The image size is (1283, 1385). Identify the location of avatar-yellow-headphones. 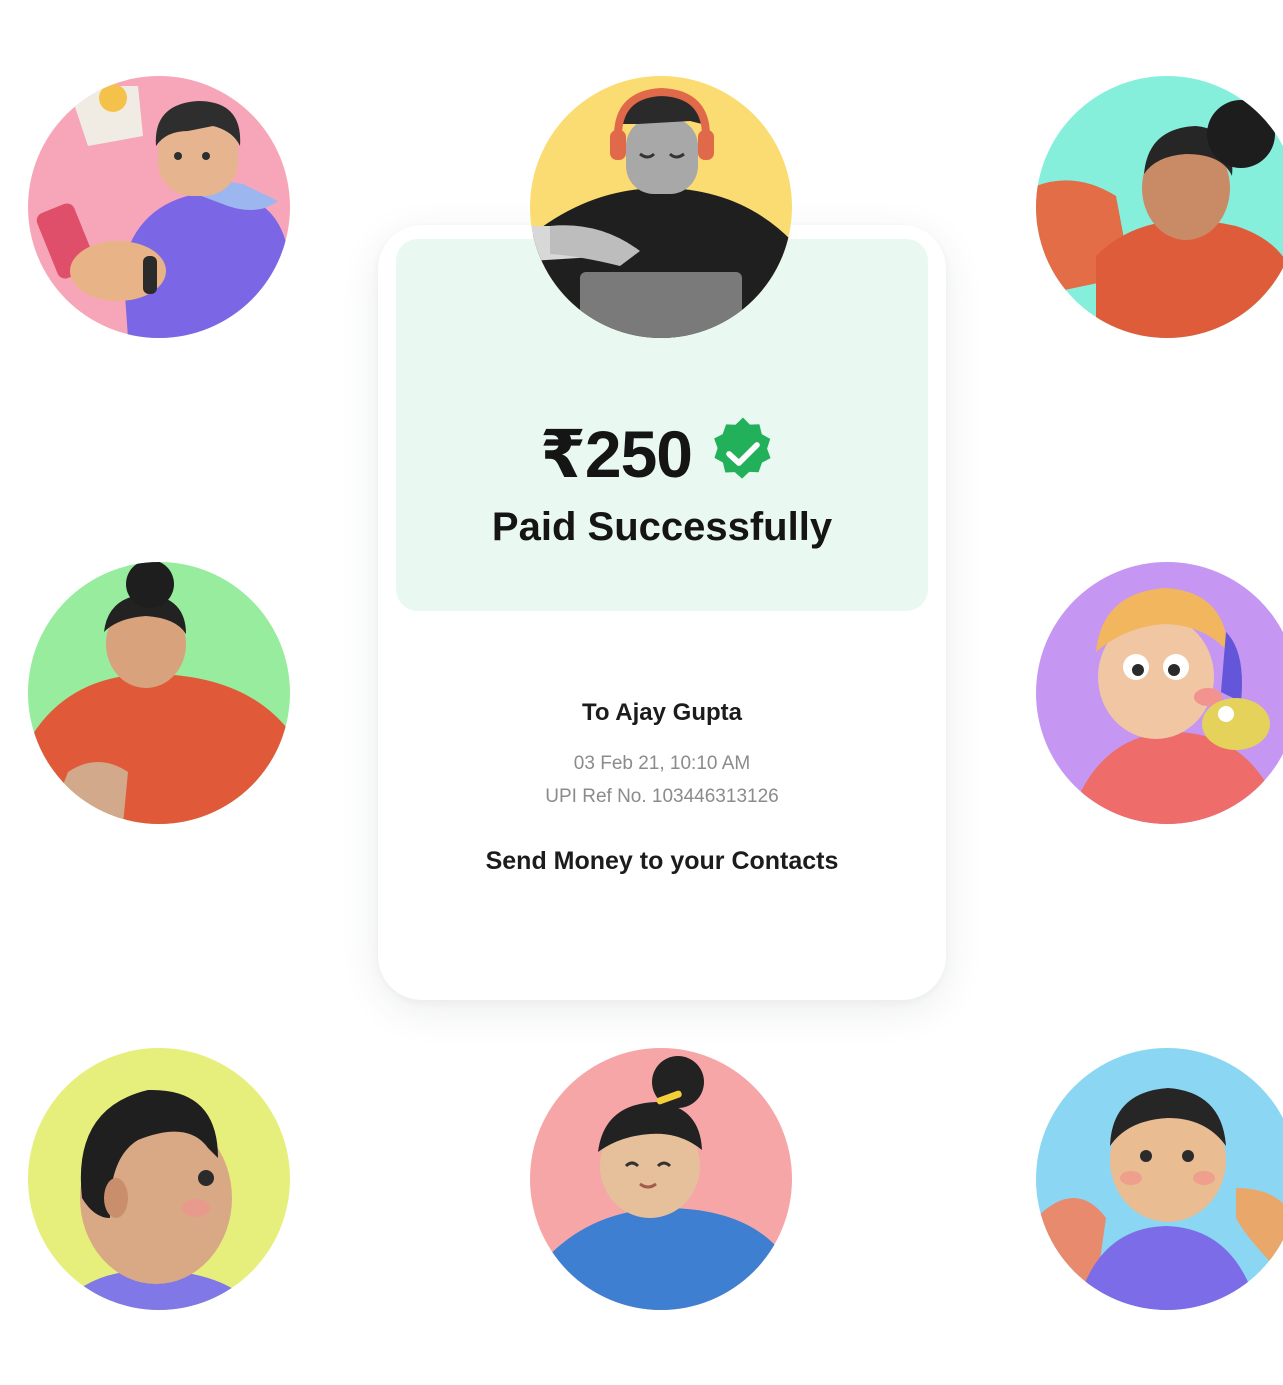
(661, 207).